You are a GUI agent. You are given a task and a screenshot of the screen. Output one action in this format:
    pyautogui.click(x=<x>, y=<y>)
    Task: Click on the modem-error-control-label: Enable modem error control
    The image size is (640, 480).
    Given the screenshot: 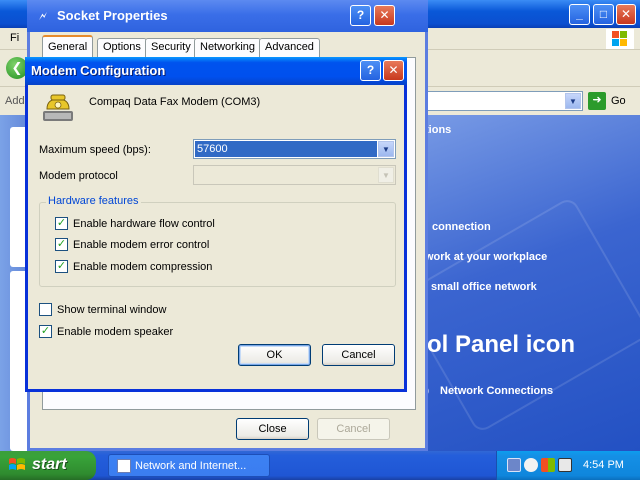 What is the action you would take?
    pyautogui.click(x=141, y=245)
    